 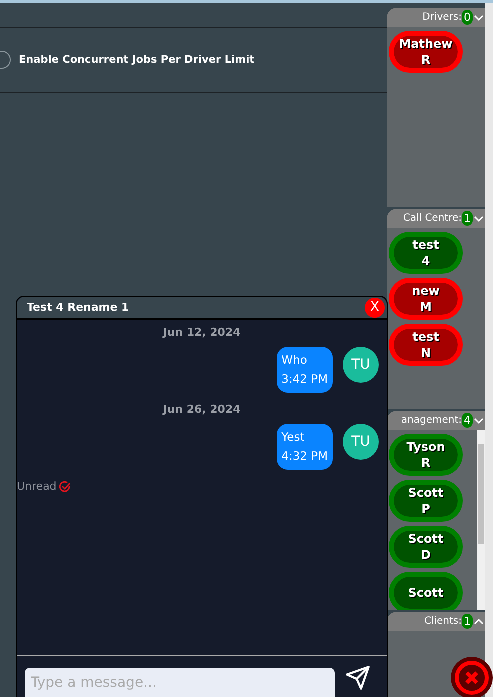 What do you see at coordinates (202, 409) in the screenshot?
I see `date-label: Jun 26, 2024` at bounding box center [202, 409].